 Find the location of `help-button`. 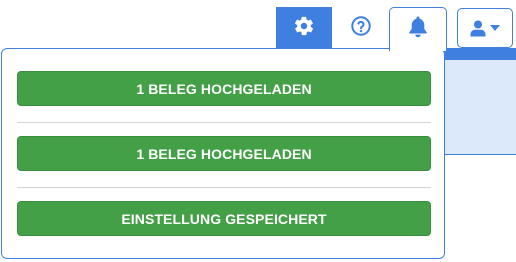

help-button is located at coordinates (361, 28).